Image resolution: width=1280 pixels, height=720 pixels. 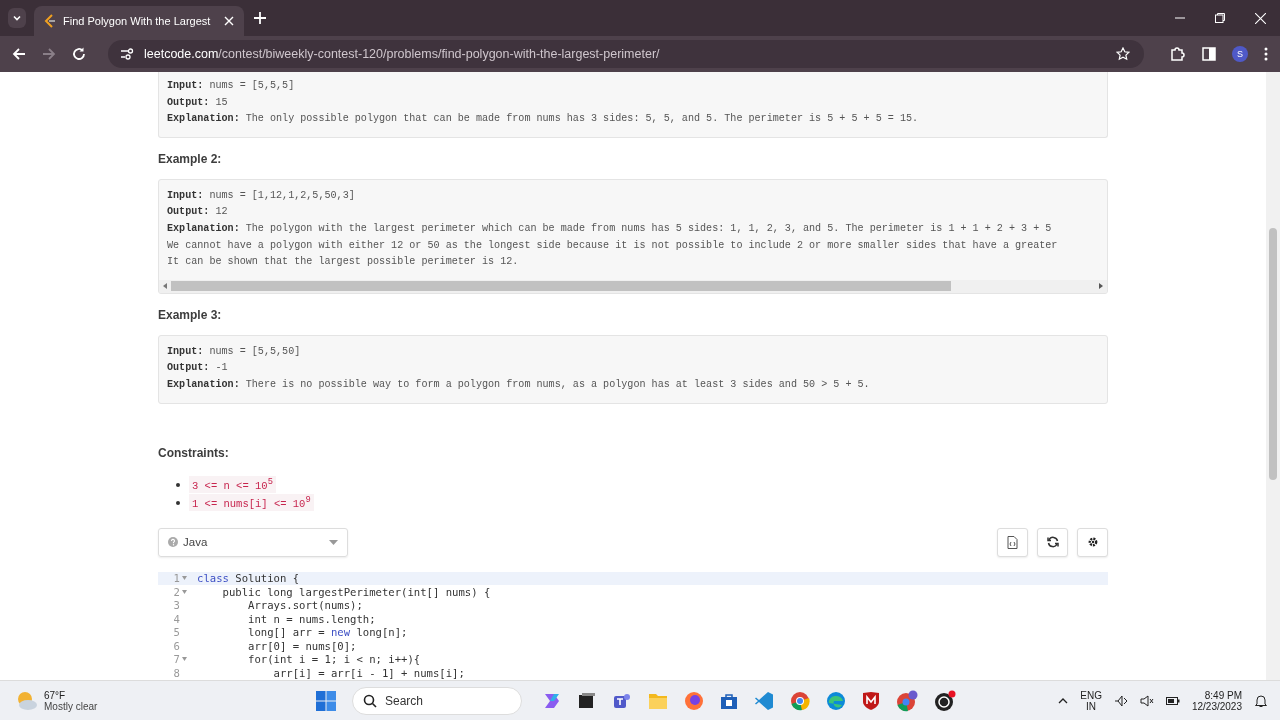 What do you see at coordinates (79, 54) in the screenshot?
I see `reload-icon` at bounding box center [79, 54].